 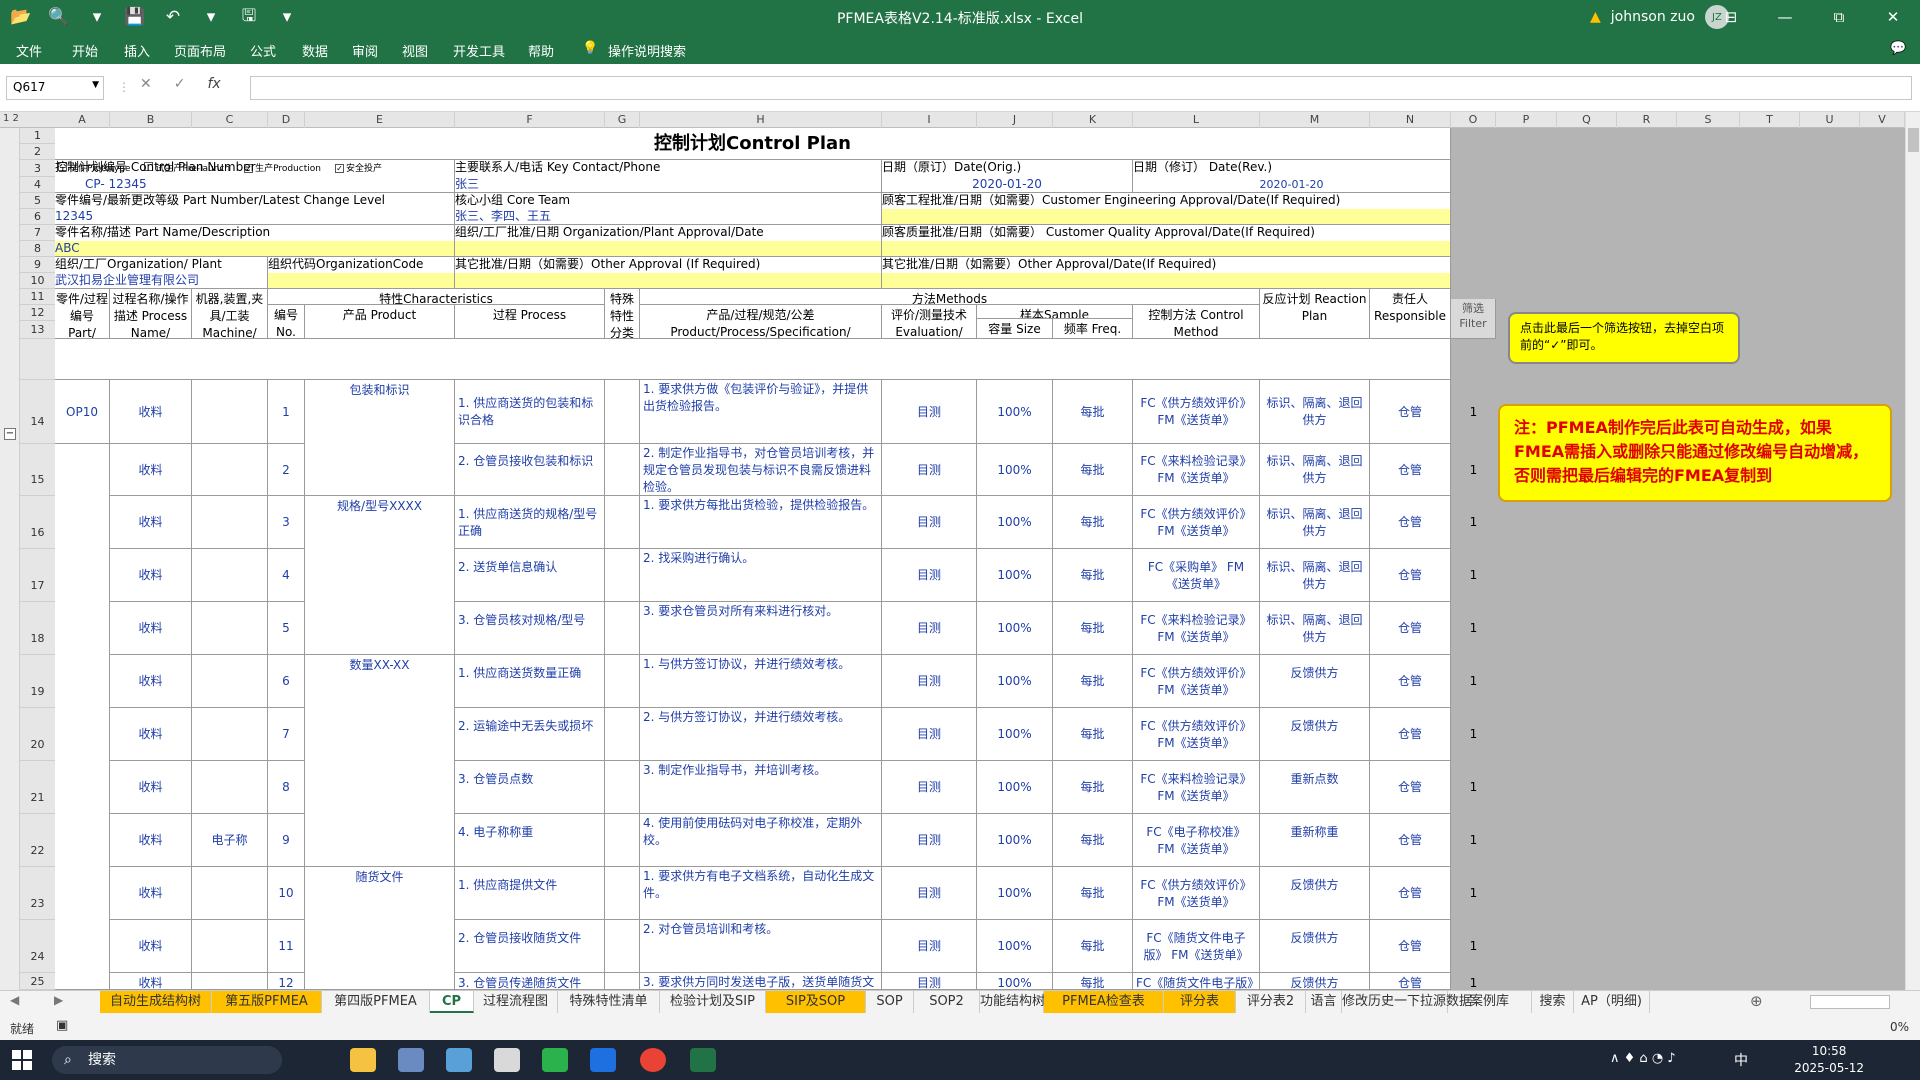 I want to click on column-header: J, so click(x=1015, y=120).